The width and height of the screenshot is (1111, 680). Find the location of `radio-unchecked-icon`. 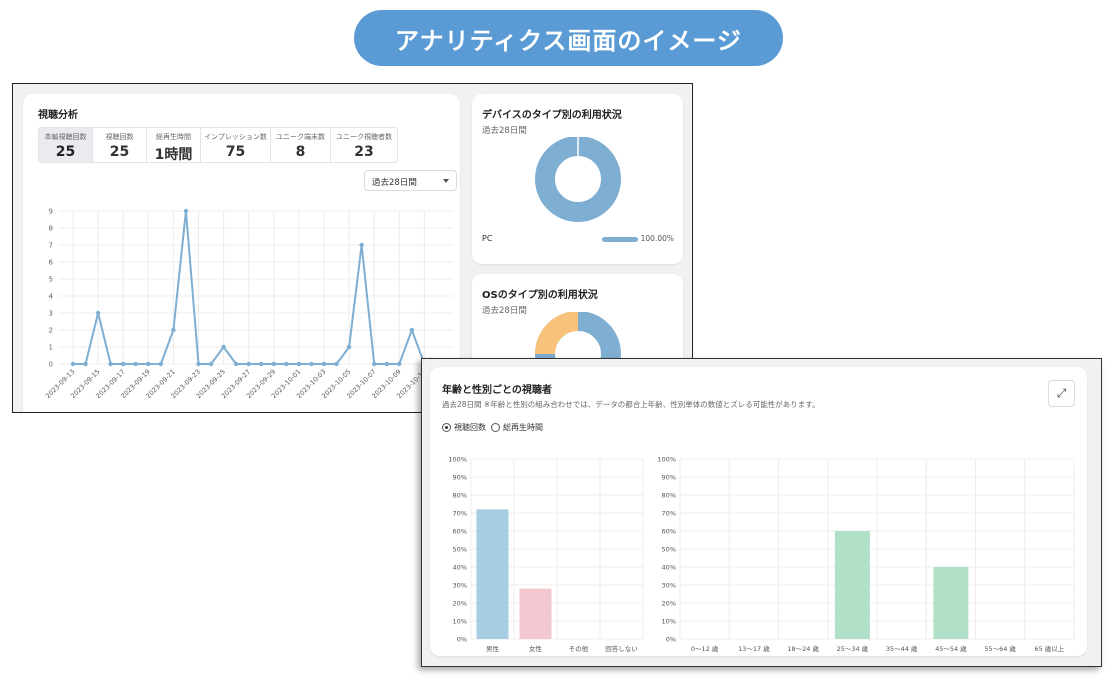

radio-unchecked-icon is located at coordinates (495, 427).